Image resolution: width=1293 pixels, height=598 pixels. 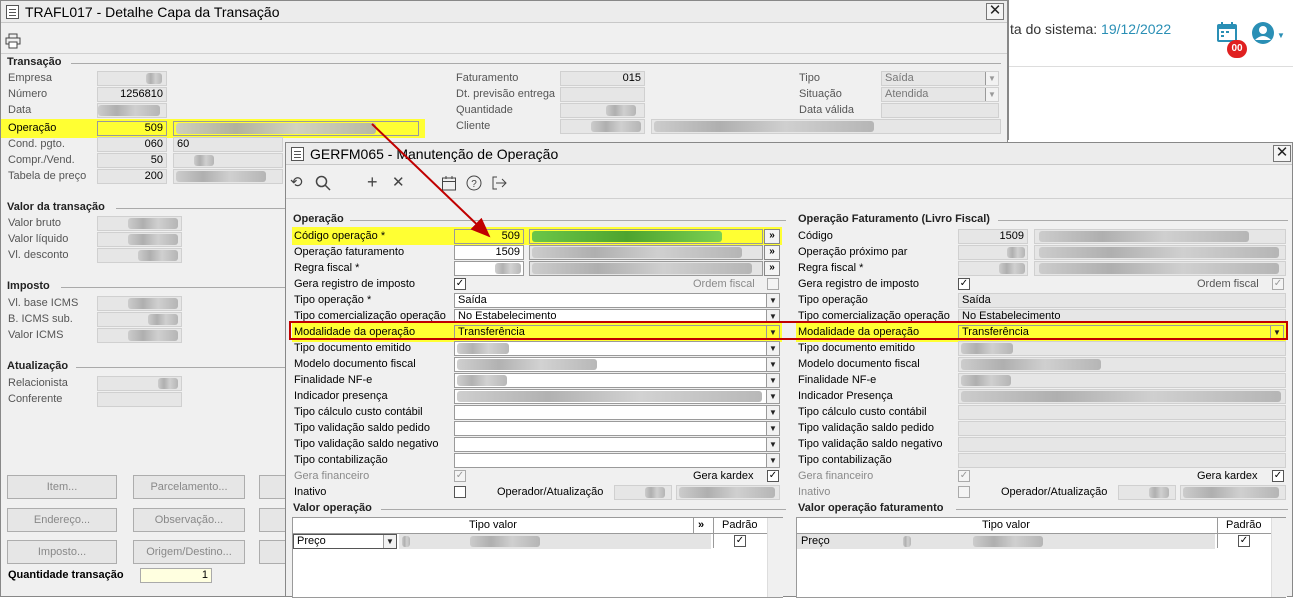 What do you see at coordinates (431, 180) in the screenshot?
I see `annotation-arrow` at bounding box center [431, 180].